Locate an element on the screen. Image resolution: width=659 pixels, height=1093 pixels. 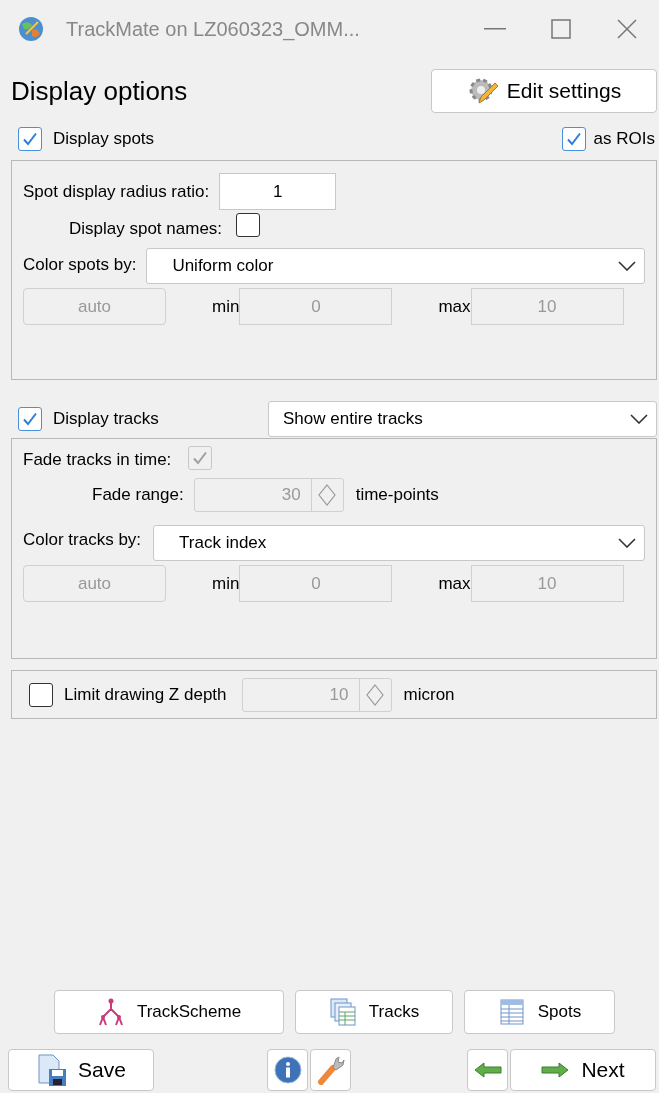
color-tracks-label: Color tracks by: is located at coordinates (82, 540).